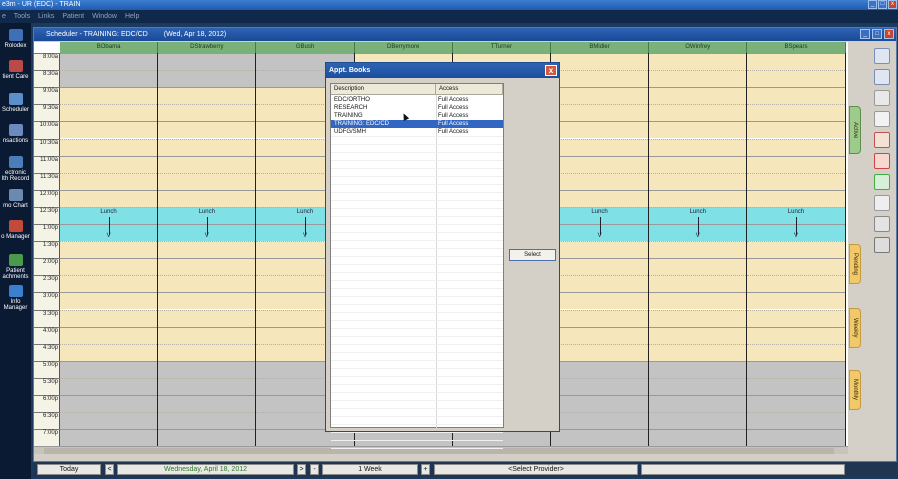  What do you see at coordinates (855, 328) in the screenshot?
I see `tab-weekly: Weekly` at bounding box center [855, 328].